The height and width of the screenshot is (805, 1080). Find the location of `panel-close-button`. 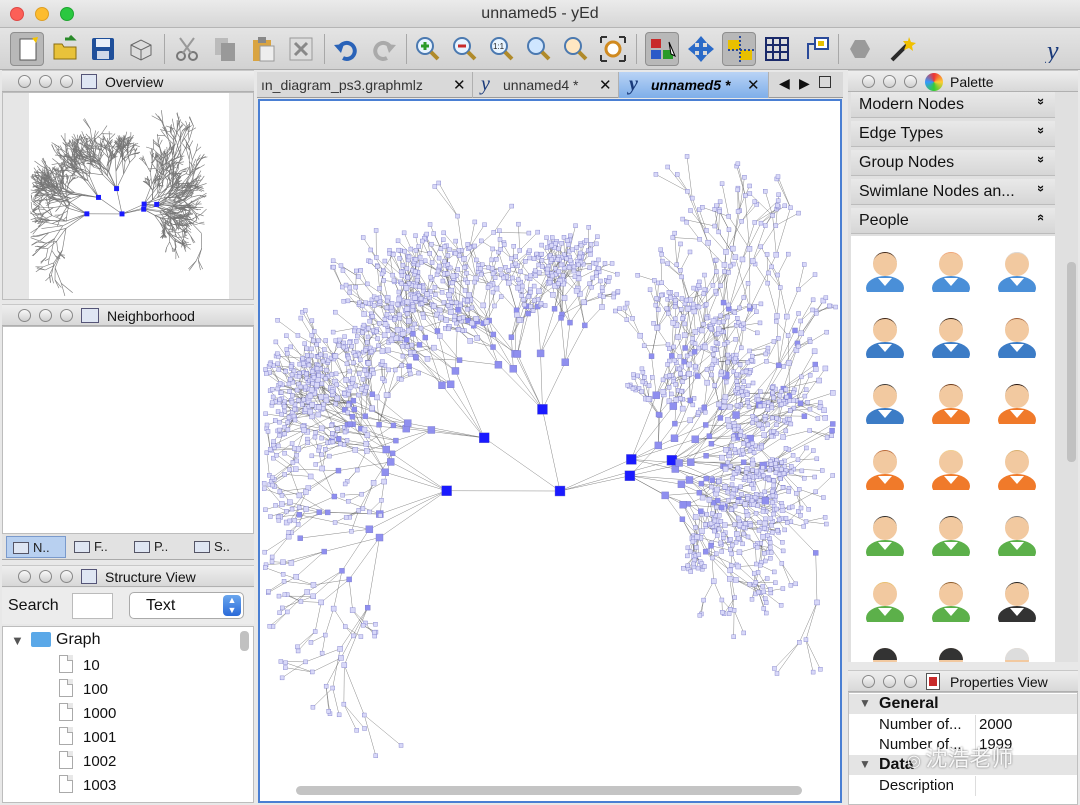

panel-close-button is located at coordinates (868, 81).